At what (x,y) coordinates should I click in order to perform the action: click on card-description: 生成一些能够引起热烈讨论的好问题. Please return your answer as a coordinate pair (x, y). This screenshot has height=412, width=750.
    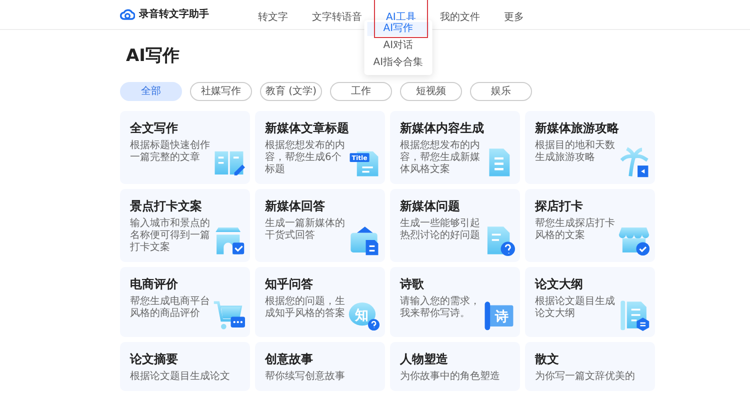
    Looking at the image, I should click on (440, 230).